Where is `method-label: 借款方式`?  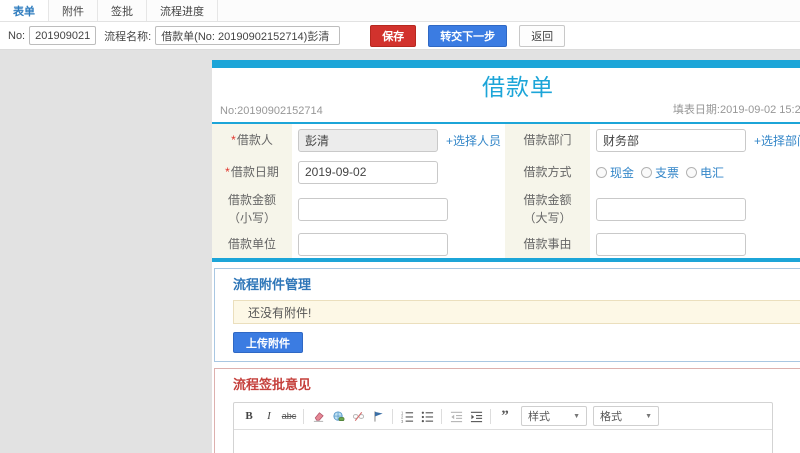
method-label: 借款方式 is located at coordinates (547, 172).